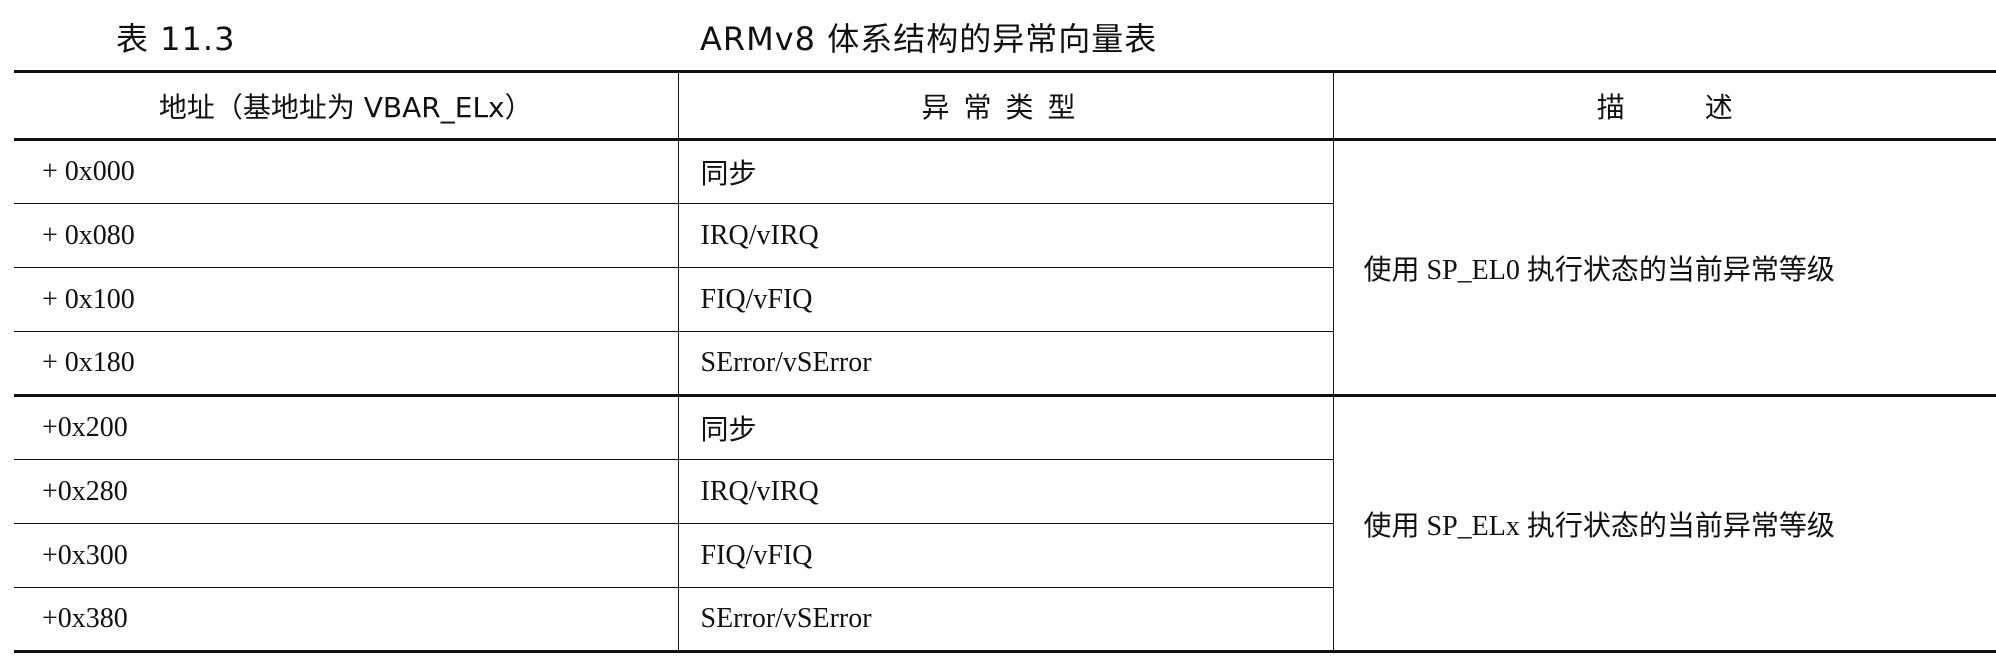  What do you see at coordinates (1664, 105) in the screenshot?
I see `header-description: 描述` at bounding box center [1664, 105].